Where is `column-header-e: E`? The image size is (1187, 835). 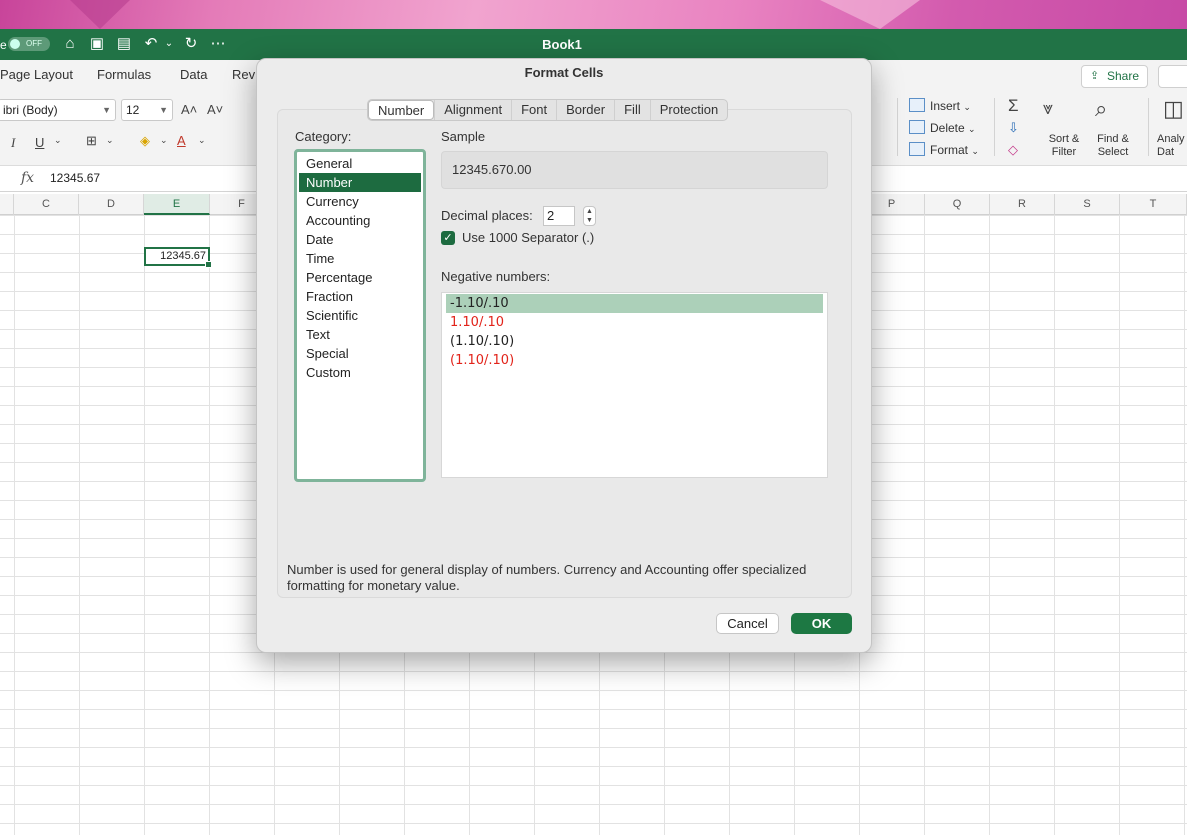 column-header-e: E is located at coordinates (177, 204).